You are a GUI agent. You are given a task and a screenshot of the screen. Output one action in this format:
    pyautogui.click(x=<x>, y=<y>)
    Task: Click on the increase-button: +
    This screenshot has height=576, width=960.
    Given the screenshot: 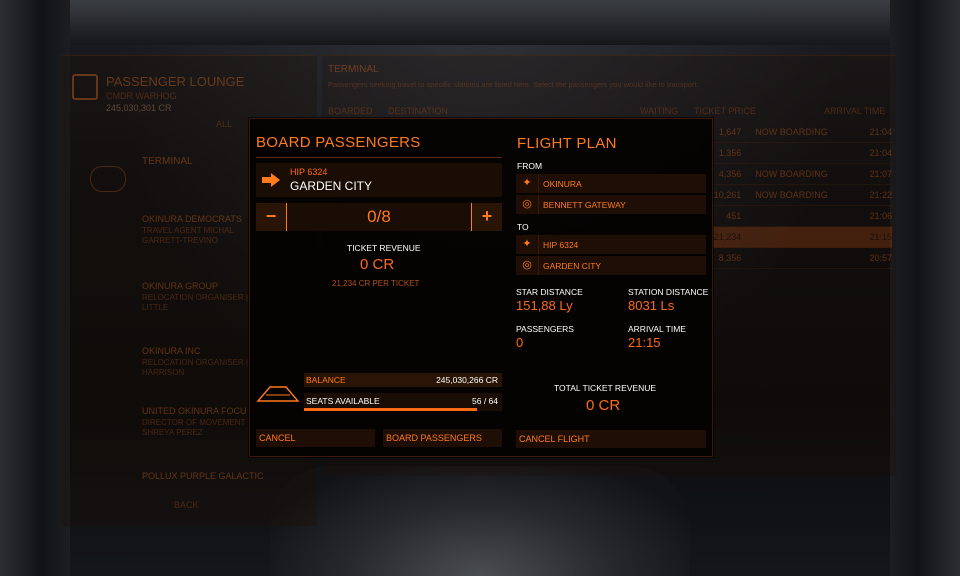 What is the action you would take?
    pyautogui.click(x=486, y=217)
    